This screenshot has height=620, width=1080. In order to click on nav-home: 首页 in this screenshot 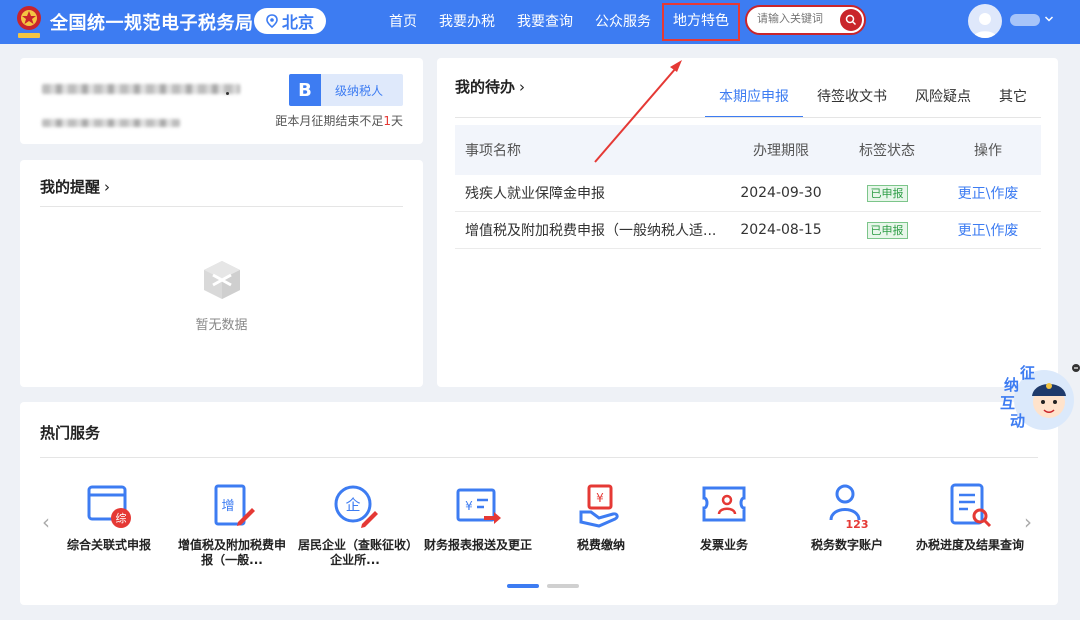, I will do `click(403, 22)`.